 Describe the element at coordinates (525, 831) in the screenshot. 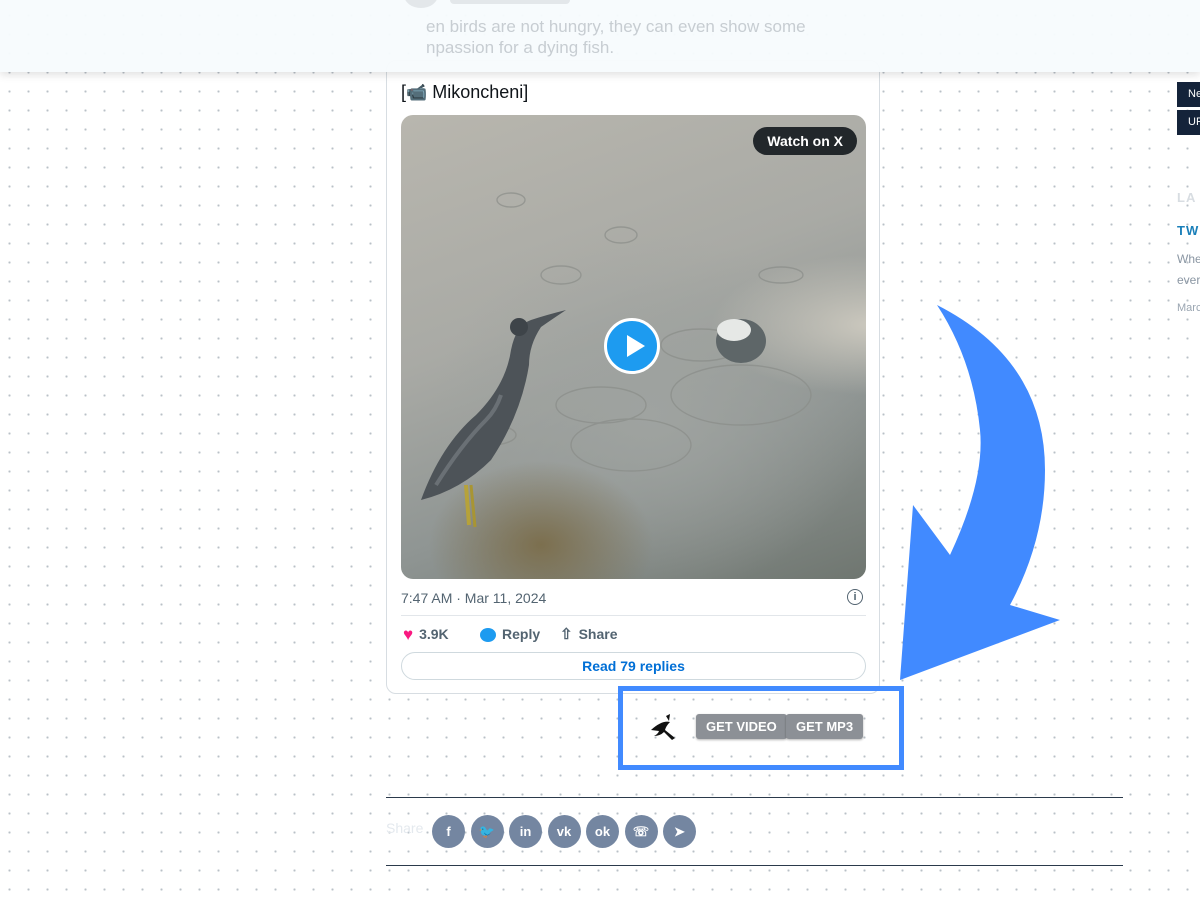

I see `linkedin-icon: in` at that location.